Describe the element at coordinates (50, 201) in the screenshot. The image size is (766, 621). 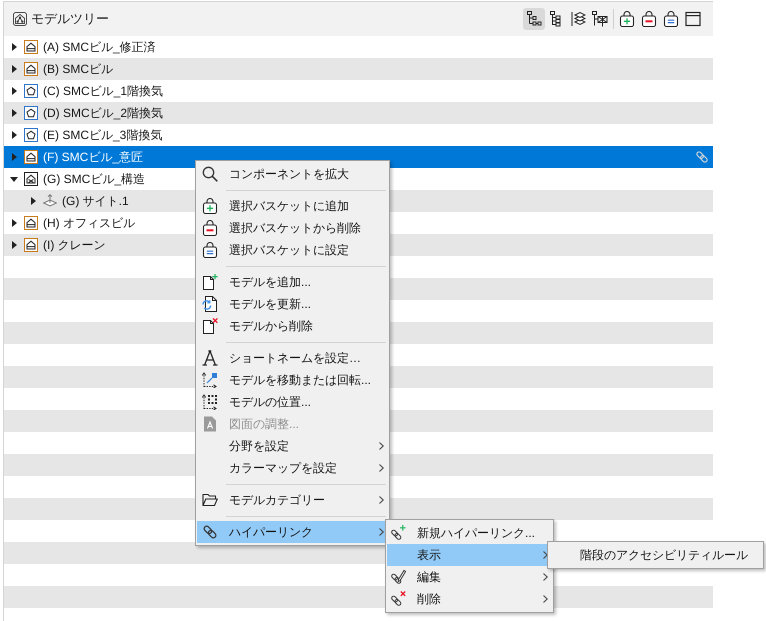
I see `ground-plane-icon` at that location.